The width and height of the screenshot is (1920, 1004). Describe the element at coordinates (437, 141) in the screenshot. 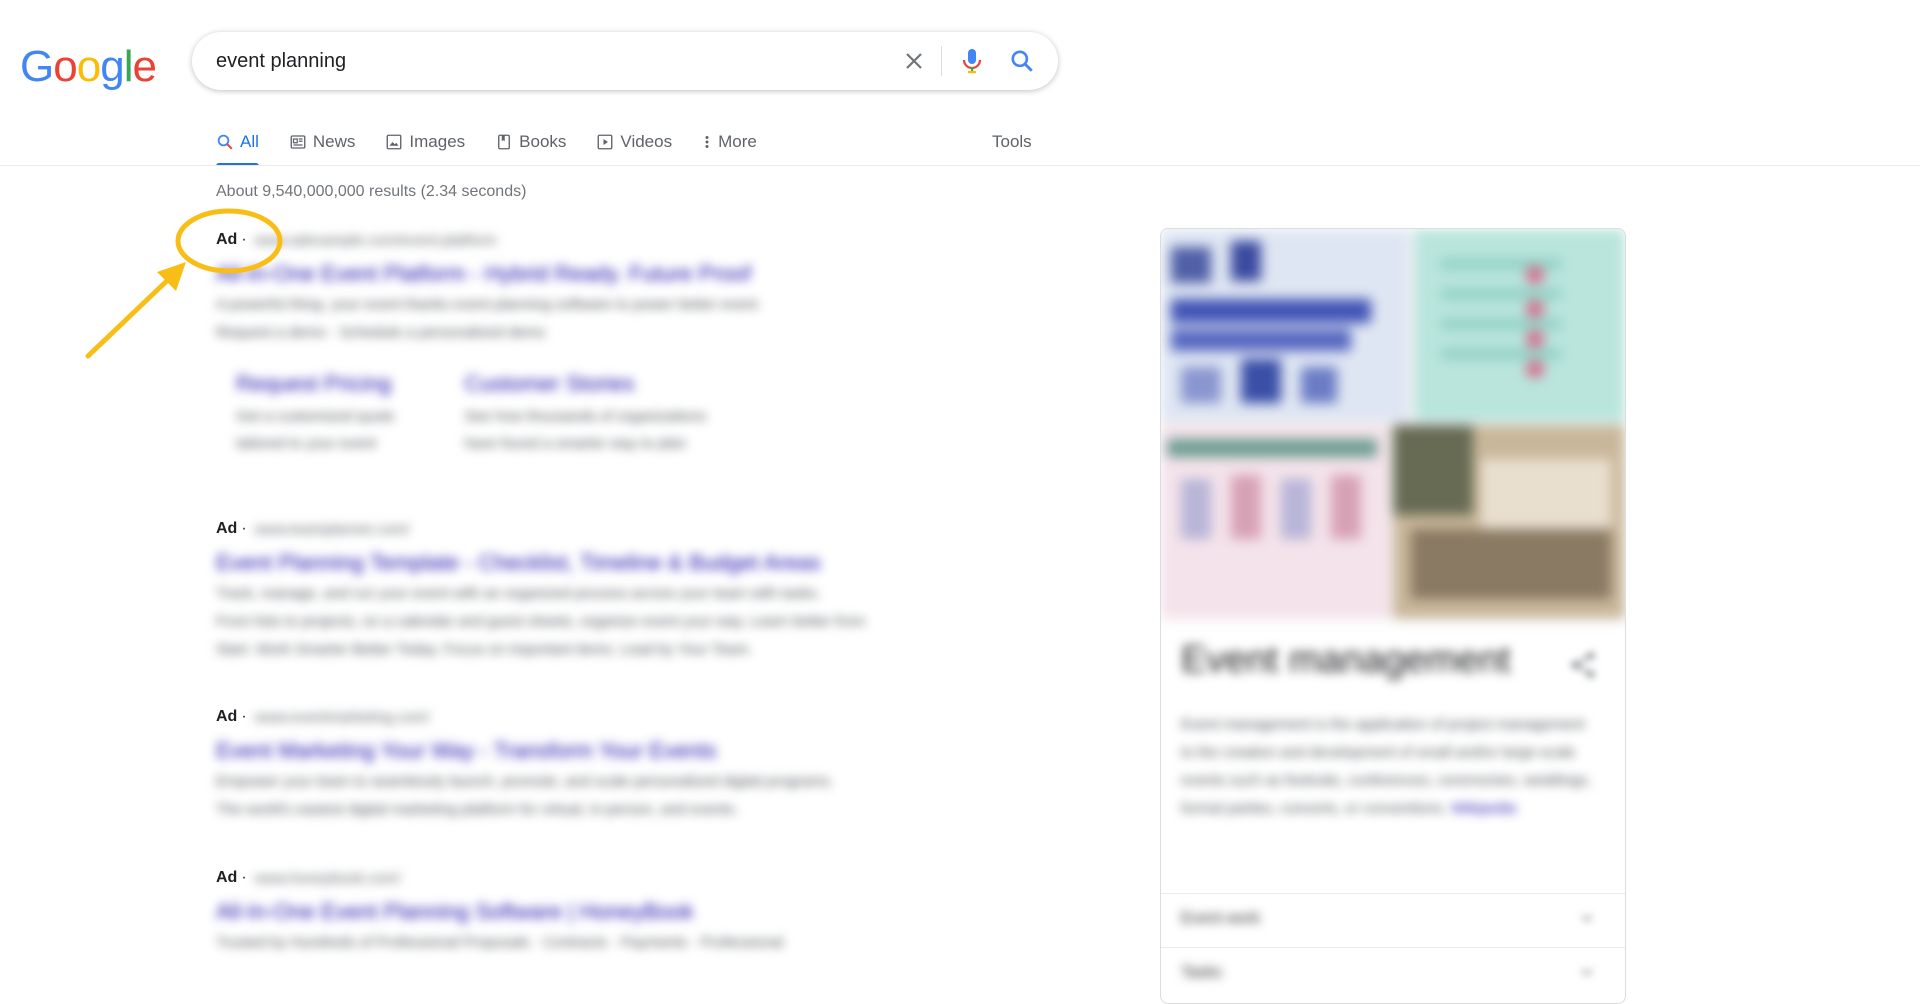

I see `tab-label: Images` at that location.